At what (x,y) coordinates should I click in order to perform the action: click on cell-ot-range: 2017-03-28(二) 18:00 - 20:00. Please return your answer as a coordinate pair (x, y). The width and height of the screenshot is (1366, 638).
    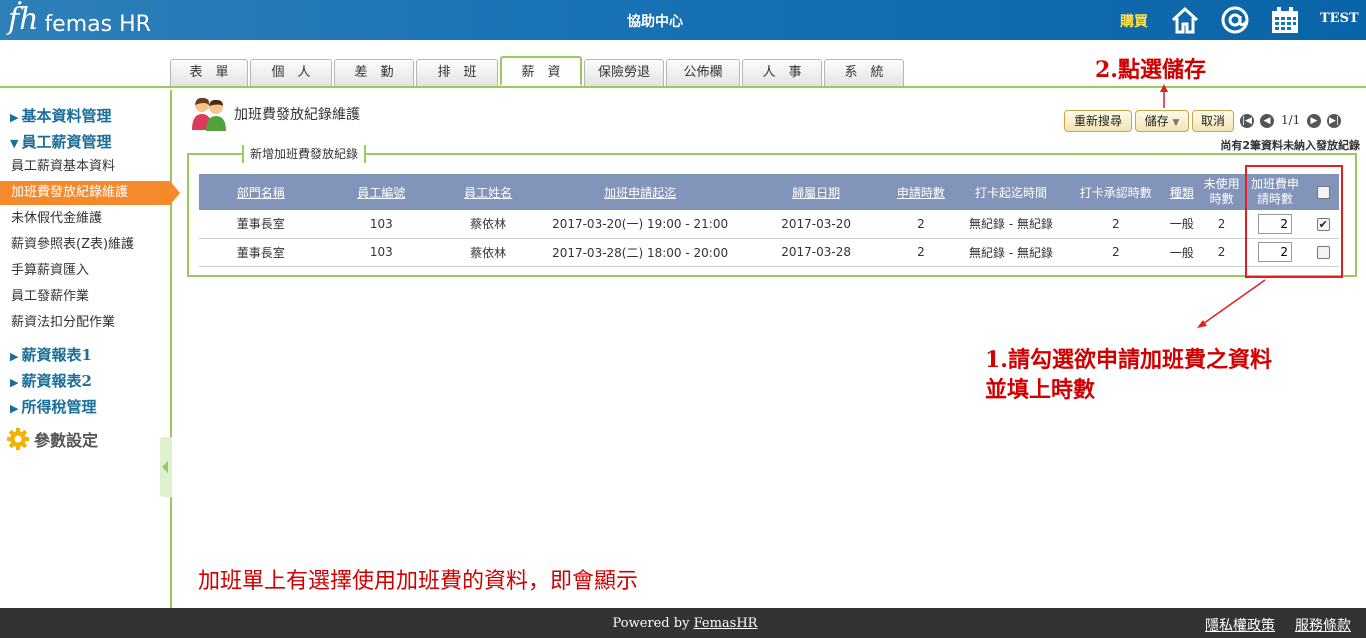
    Looking at the image, I should click on (640, 252).